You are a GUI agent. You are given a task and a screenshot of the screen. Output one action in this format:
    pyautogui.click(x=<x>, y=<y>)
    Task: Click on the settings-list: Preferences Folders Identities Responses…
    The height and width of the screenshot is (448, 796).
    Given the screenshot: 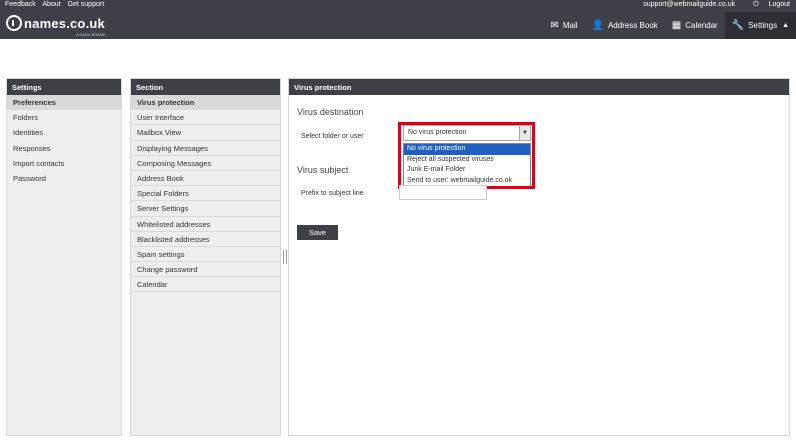 What is the action you would take?
    pyautogui.click(x=64, y=140)
    